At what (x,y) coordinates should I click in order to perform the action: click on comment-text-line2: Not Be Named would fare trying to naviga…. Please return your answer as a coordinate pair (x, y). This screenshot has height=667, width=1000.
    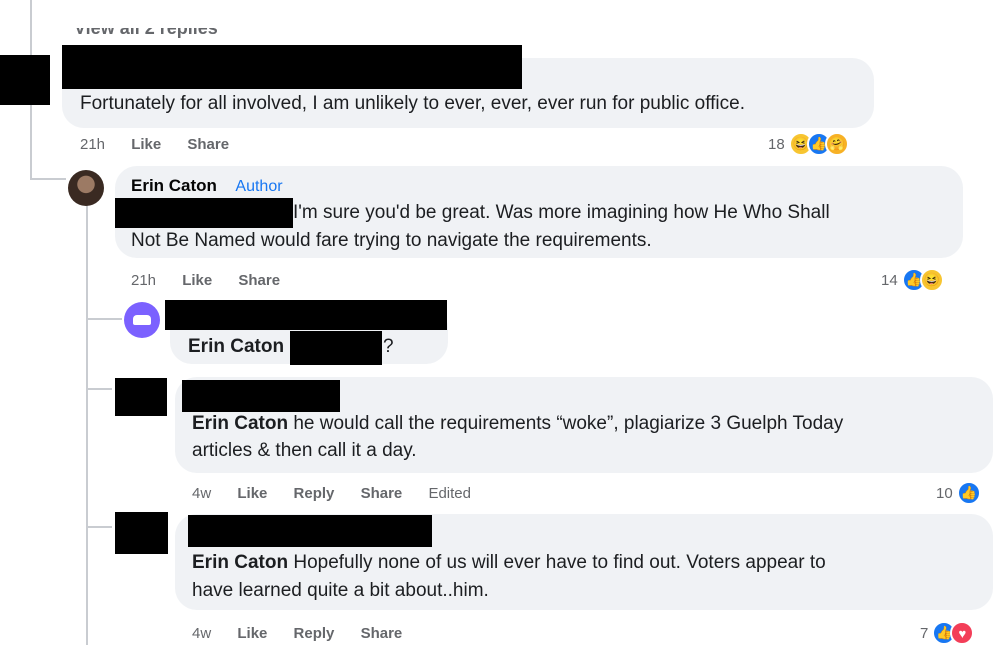
    Looking at the image, I should click on (391, 240).